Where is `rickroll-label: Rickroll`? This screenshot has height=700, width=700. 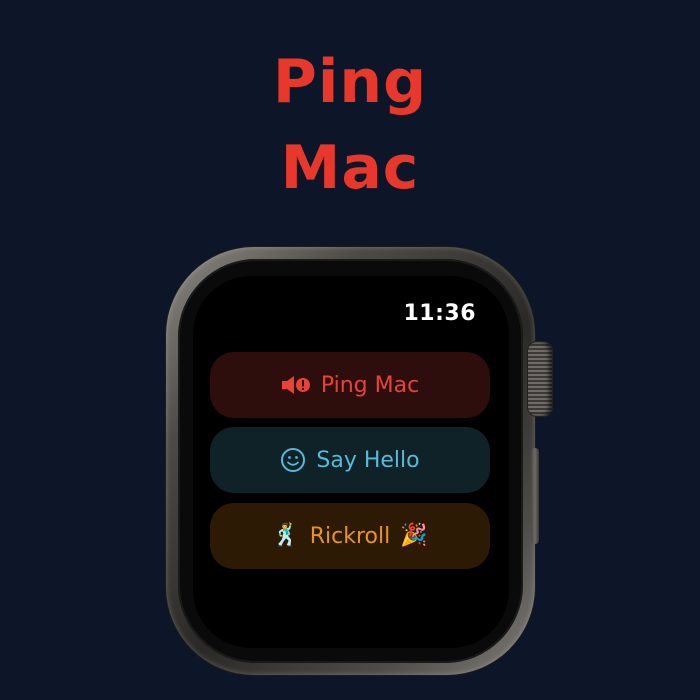 rickroll-label: Rickroll is located at coordinates (350, 536).